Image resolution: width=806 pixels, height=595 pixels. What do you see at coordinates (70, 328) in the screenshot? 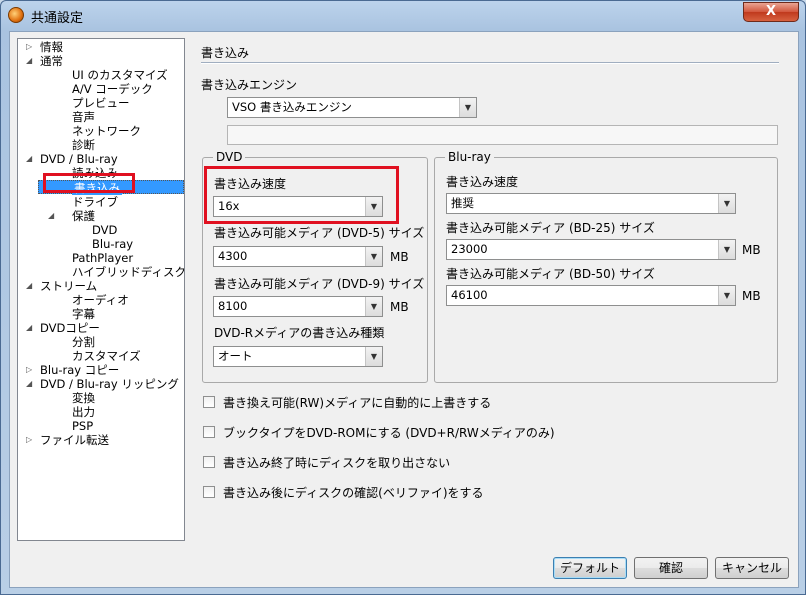
I see `tree-item-label: DVDコピー` at bounding box center [70, 328].